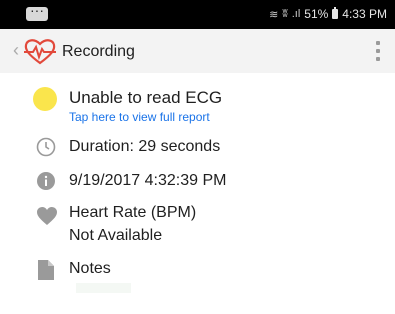 The image size is (395, 314). What do you see at coordinates (40, 51) in the screenshot?
I see `heart-ecg-logo-icon` at bounding box center [40, 51].